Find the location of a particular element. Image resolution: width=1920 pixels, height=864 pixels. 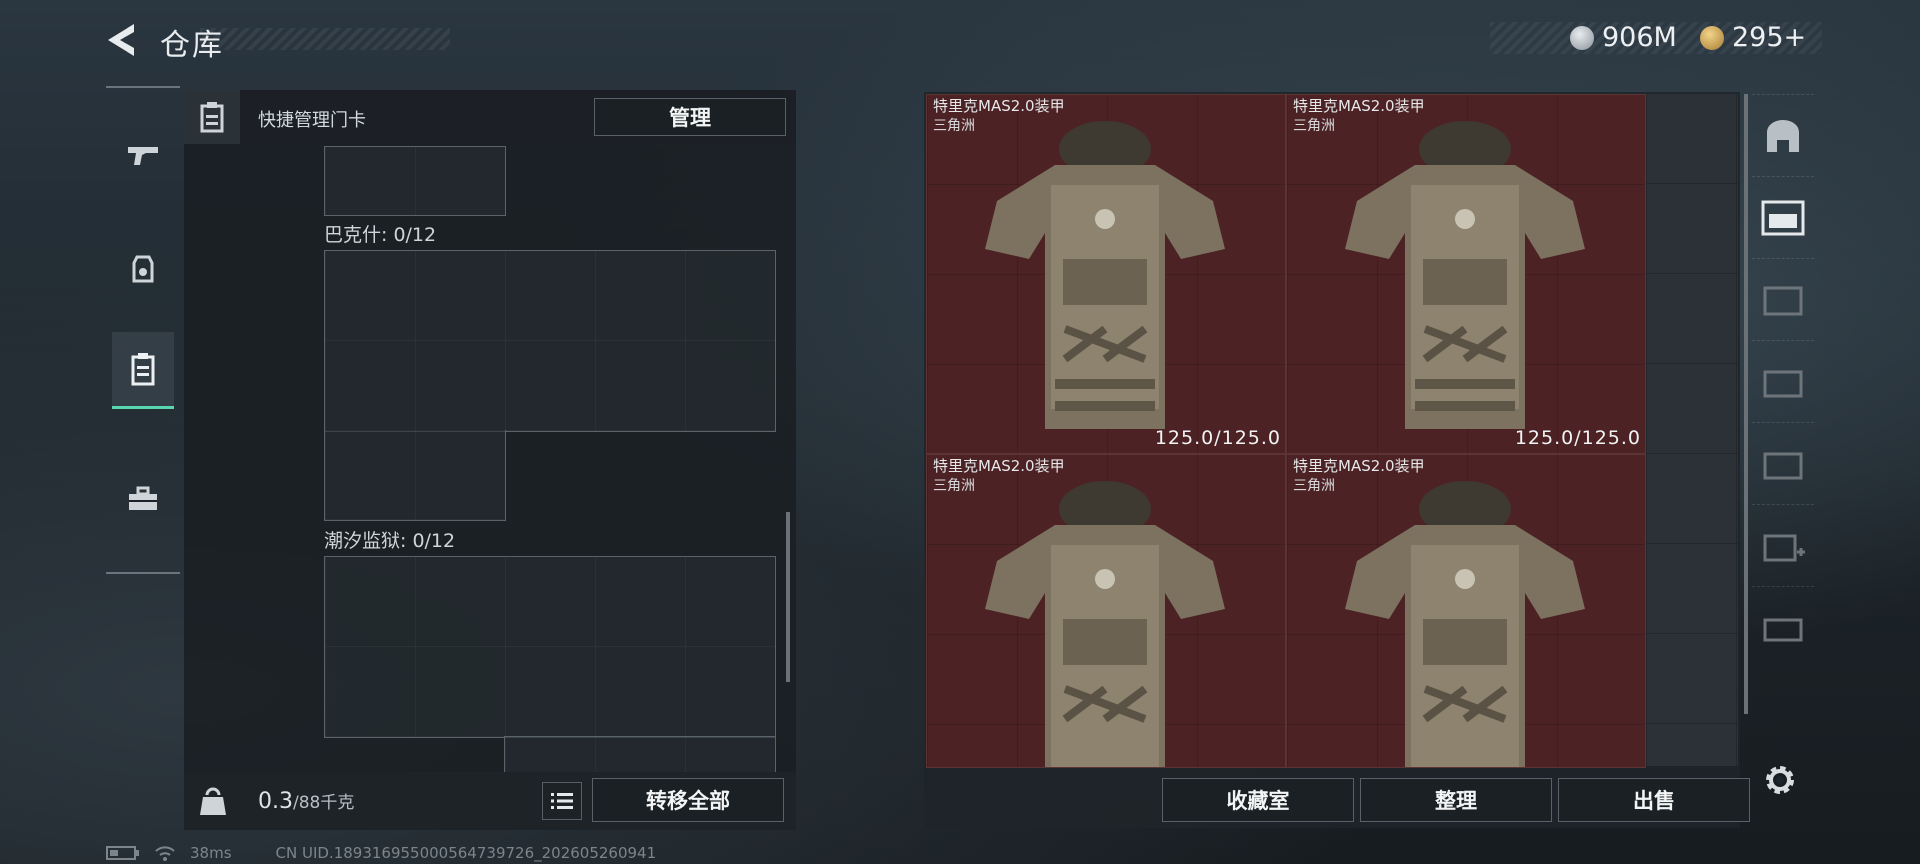

iv-case-icon is located at coordinates (1783, 301).